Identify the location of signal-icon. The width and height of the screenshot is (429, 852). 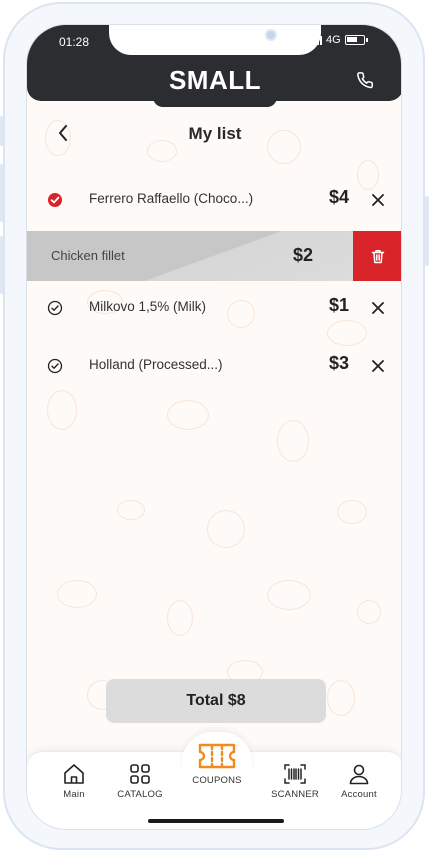
(316, 40).